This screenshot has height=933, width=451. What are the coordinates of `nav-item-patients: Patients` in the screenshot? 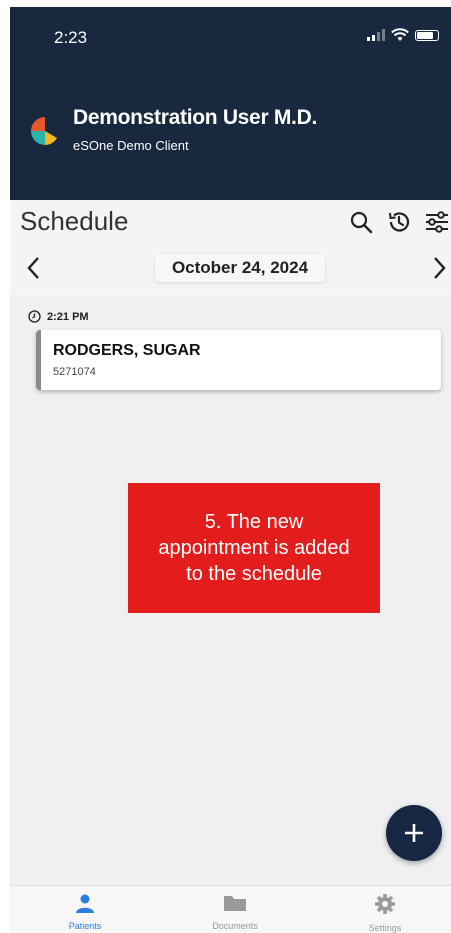 It's located at (85, 911).